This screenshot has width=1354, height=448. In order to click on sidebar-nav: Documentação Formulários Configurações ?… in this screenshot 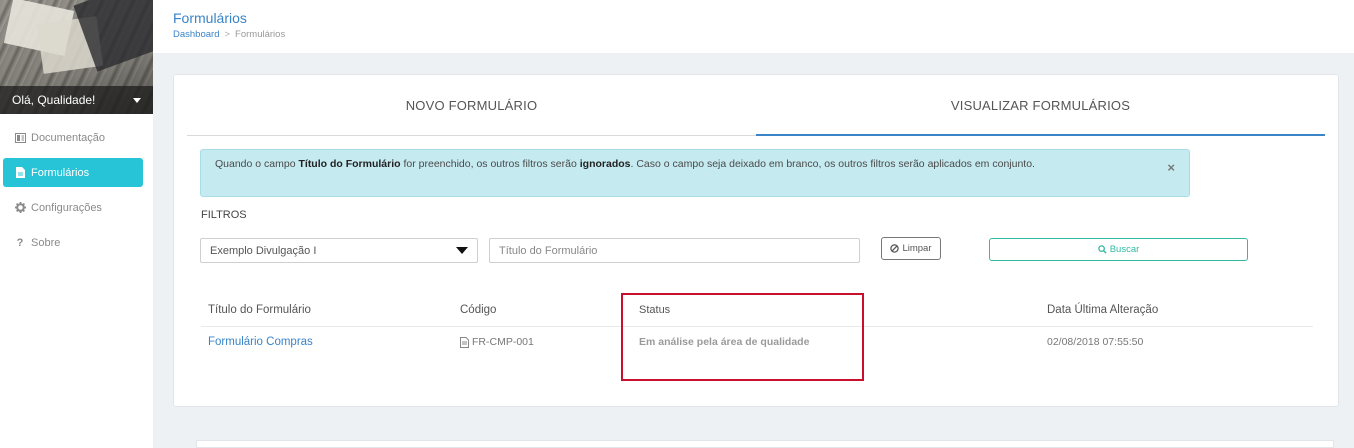, I will do `click(76, 185)`.